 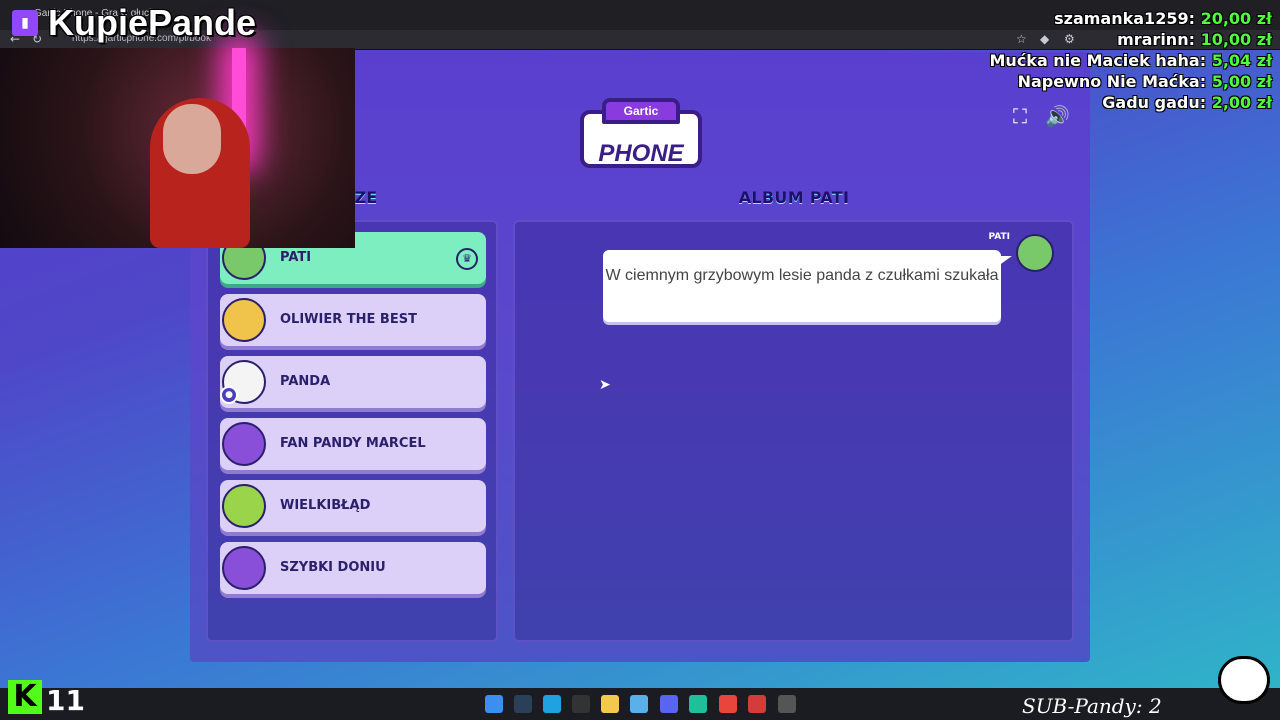 I want to click on player-card: ● PANDA, so click(x=353, y=382).